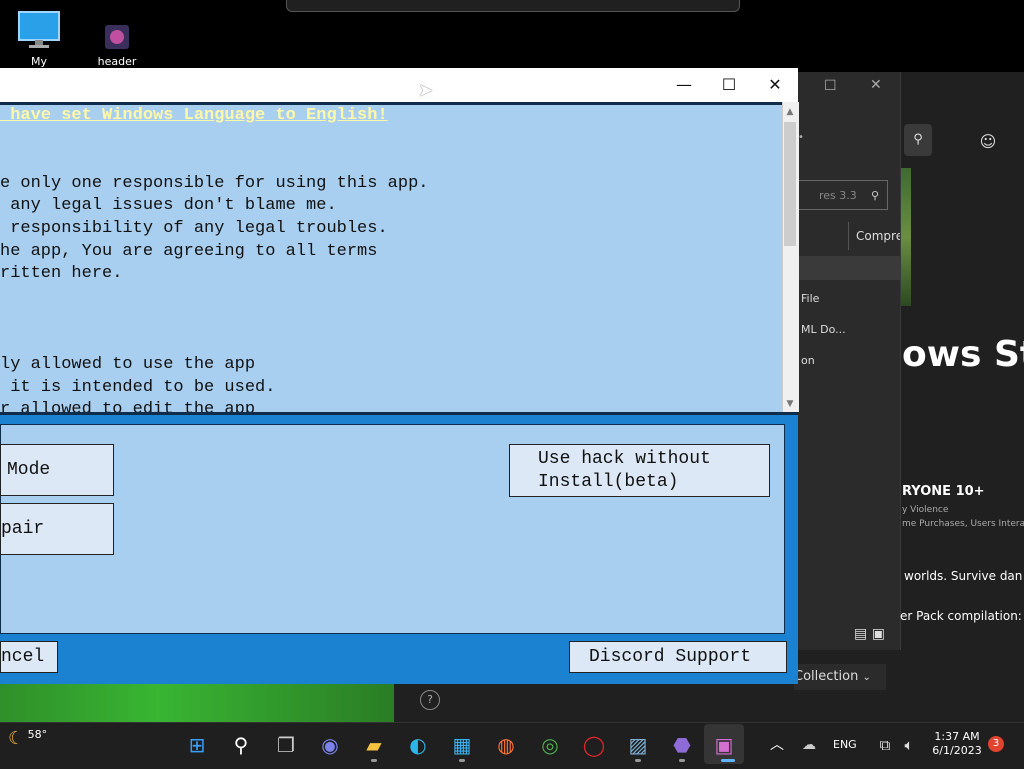  I want to click on list-item: on, so click(808, 360).